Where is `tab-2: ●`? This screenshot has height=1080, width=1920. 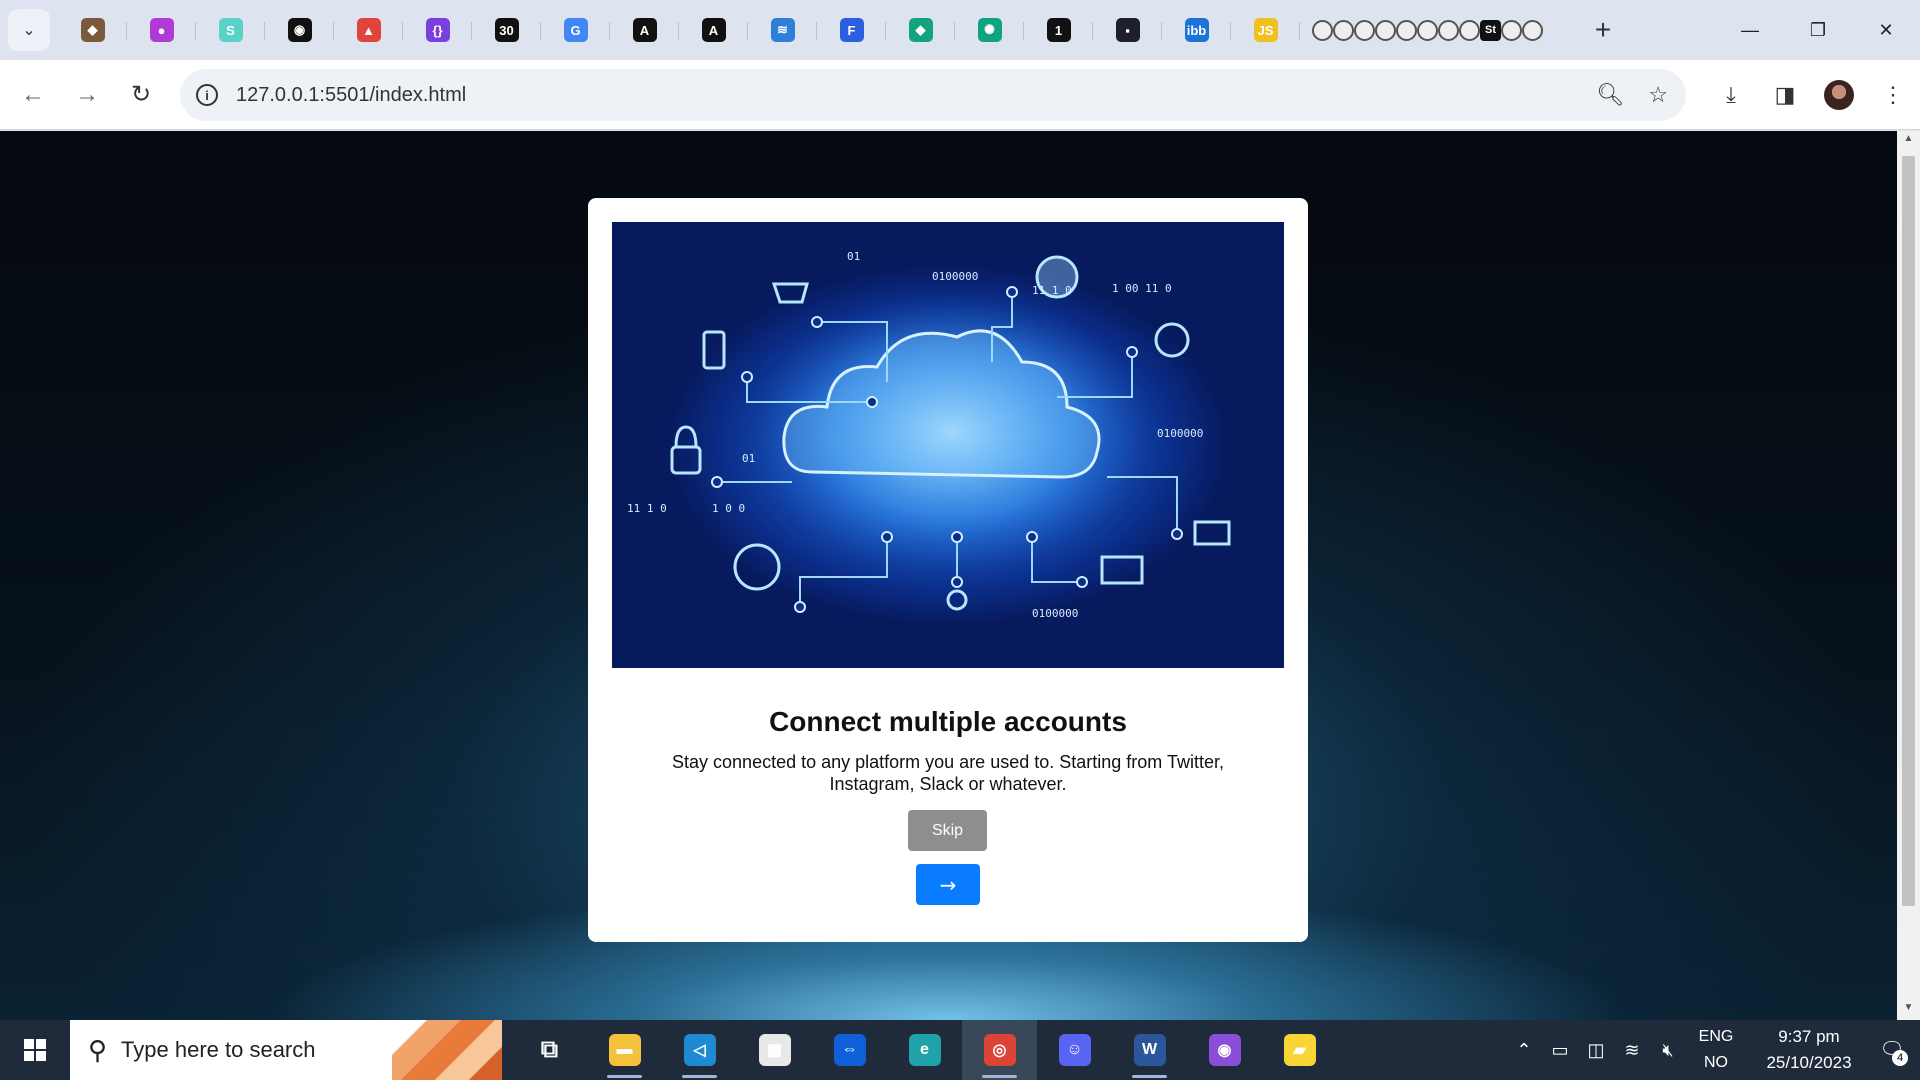
tab-2: ● is located at coordinates (161, 30).